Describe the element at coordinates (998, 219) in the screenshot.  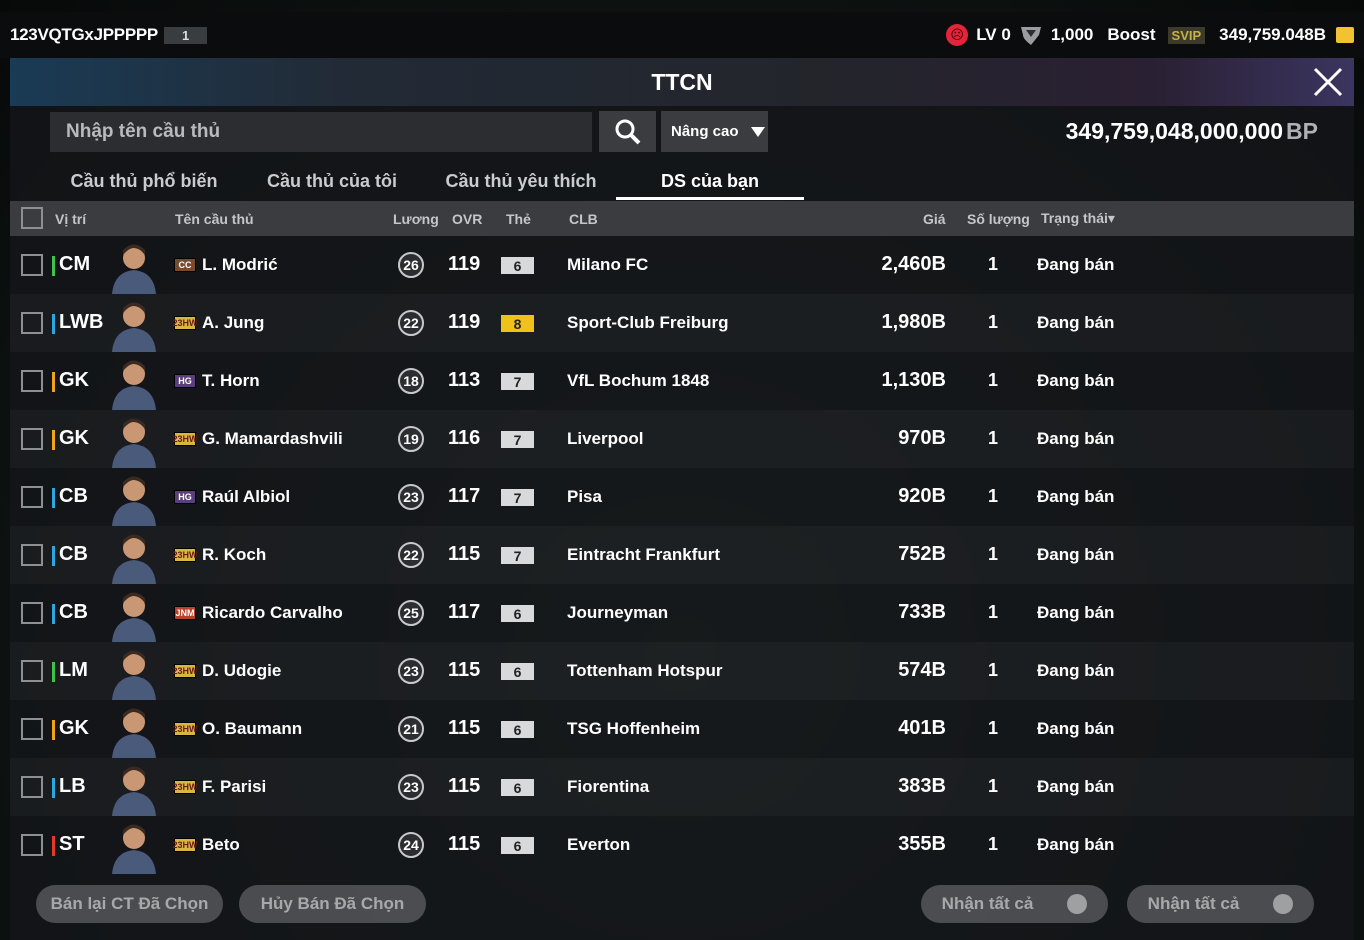
I see `col-quantity: Số lượng` at that location.